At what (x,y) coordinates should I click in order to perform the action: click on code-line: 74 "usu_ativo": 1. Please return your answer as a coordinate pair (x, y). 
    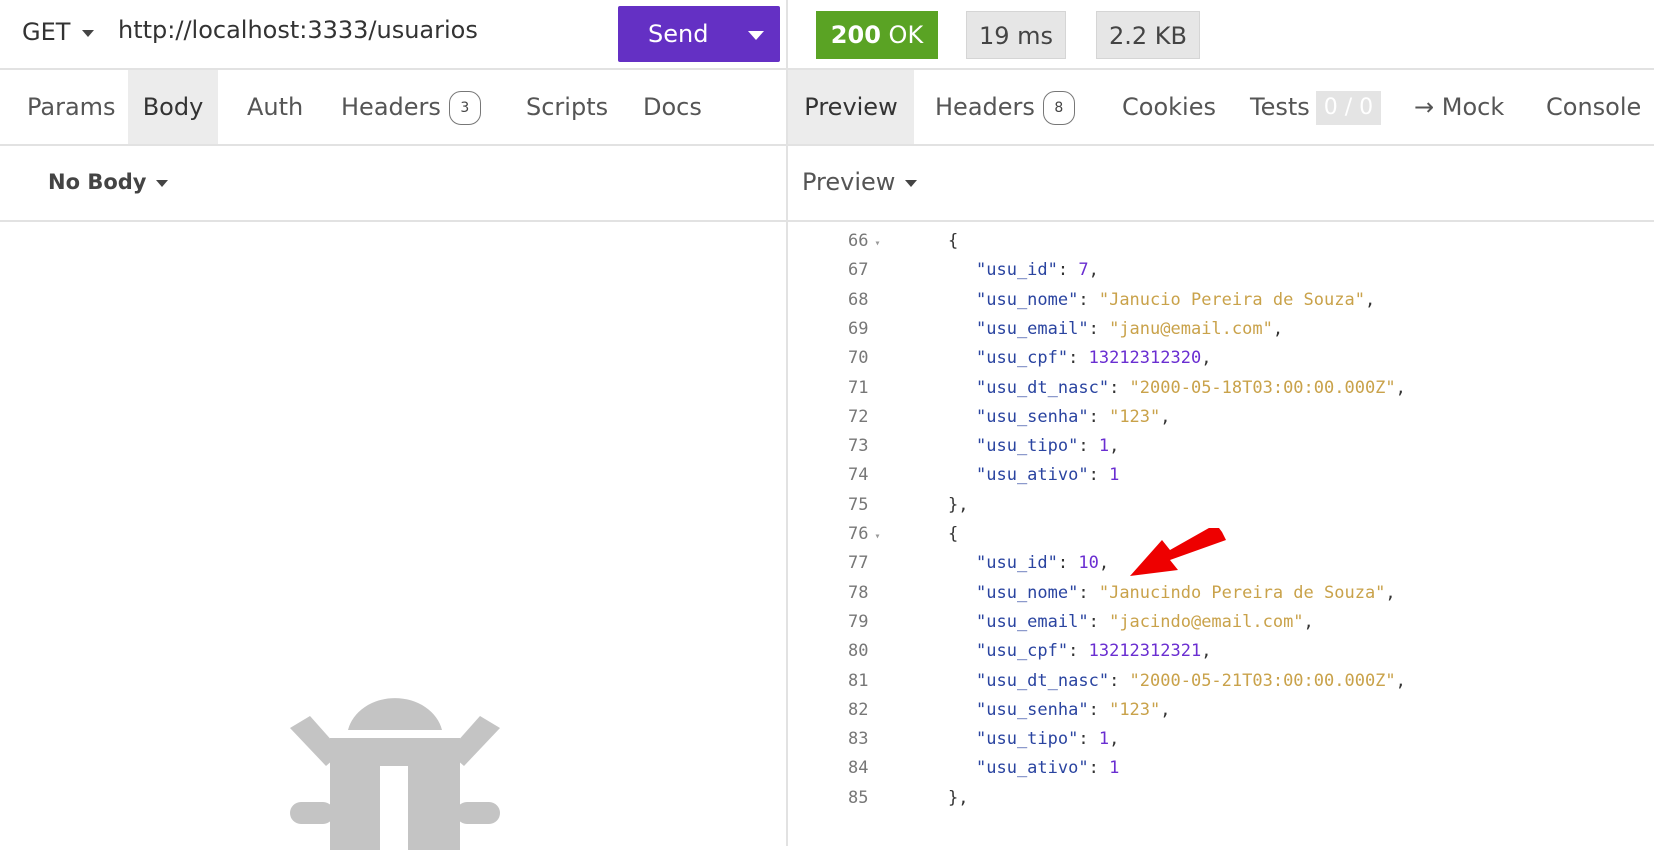
    Looking at the image, I should click on (1221, 475).